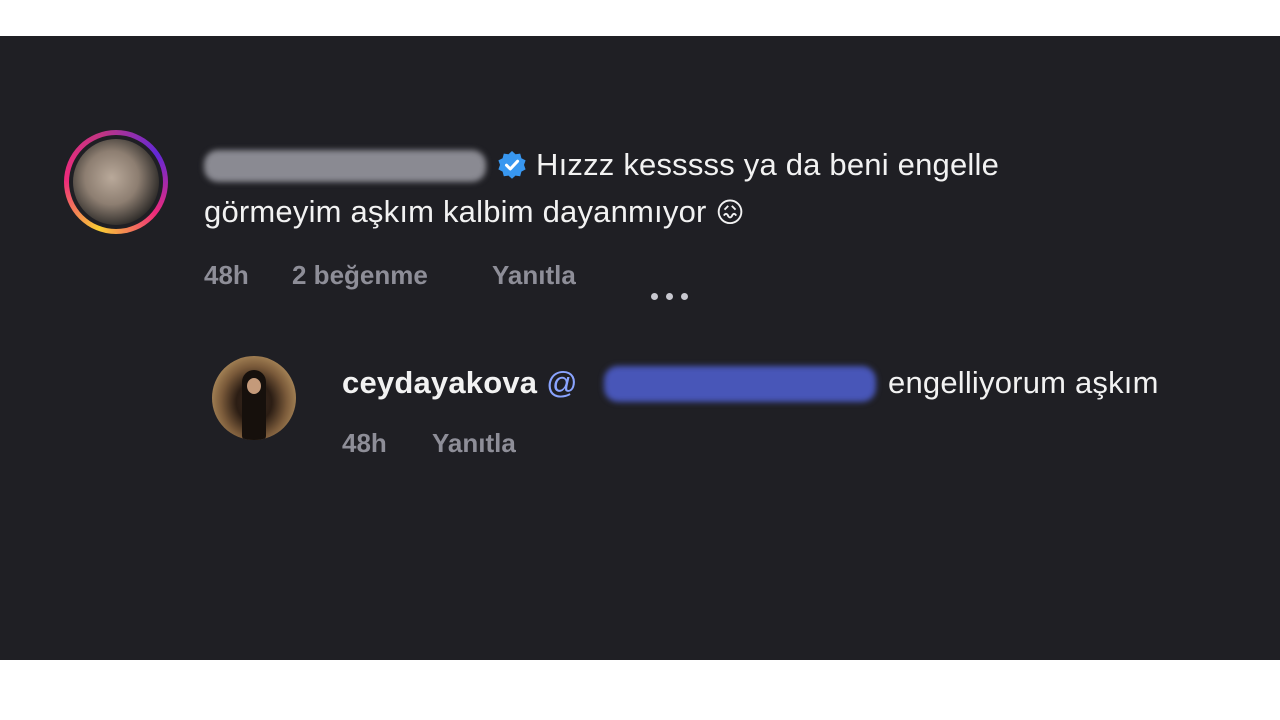  I want to click on verified-badge-icon, so click(512, 166).